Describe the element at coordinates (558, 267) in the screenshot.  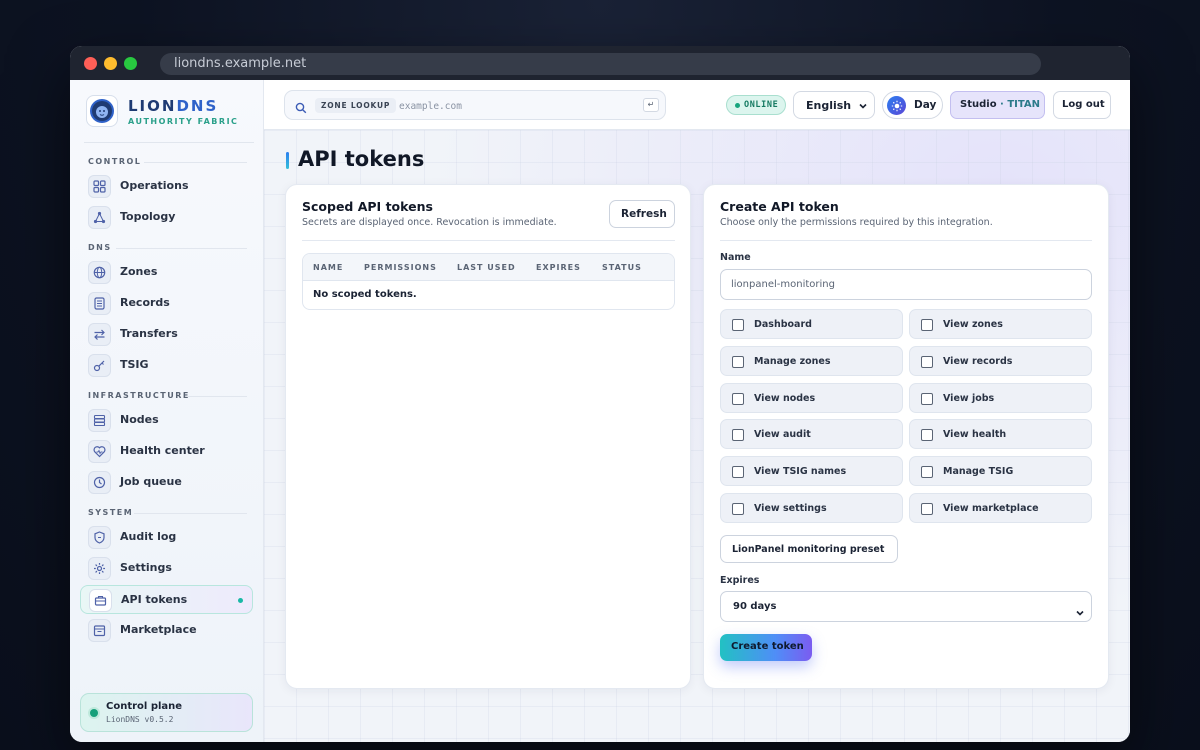
I see `column-header-expires: EXPIRES` at that location.